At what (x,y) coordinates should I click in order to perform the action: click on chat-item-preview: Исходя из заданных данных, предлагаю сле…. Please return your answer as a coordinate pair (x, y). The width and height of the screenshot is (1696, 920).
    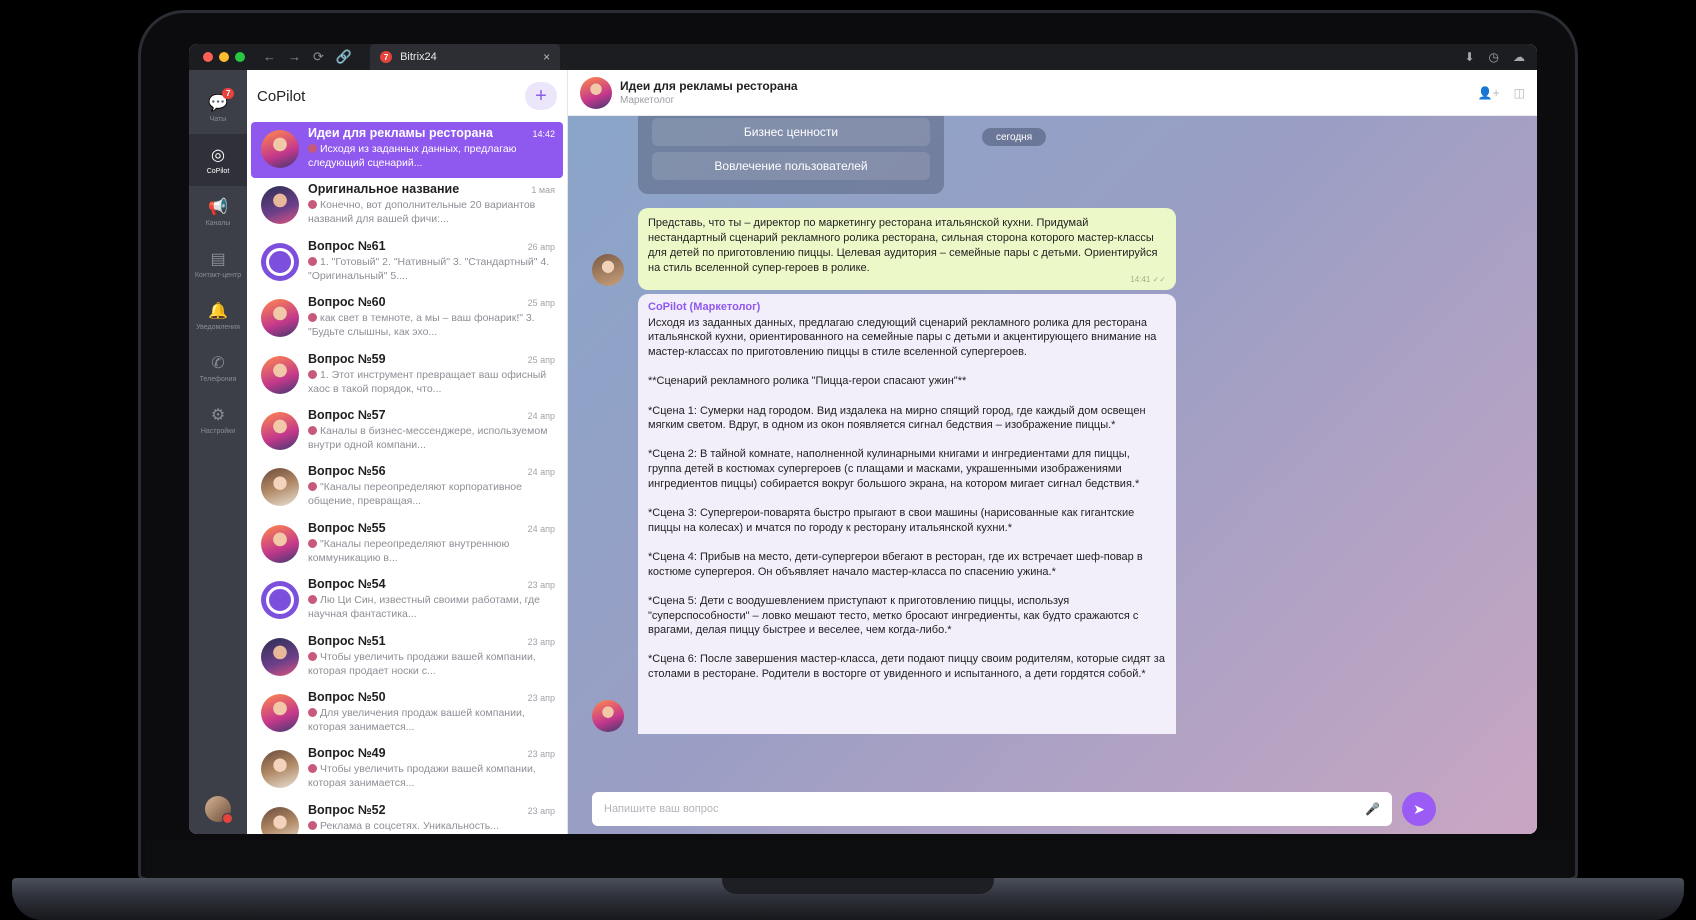
    Looking at the image, I should click on (412, 156).